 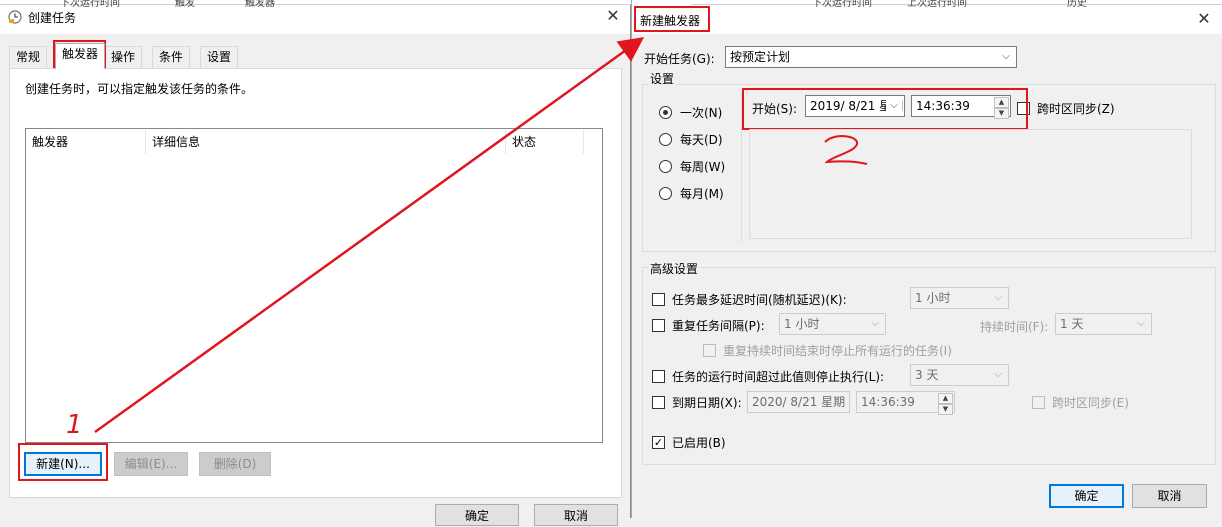 What do you see at coordinates (80, 56) in the screenshot?
I see `tab-triggers: 触发器` at bounding box center [80, 56].